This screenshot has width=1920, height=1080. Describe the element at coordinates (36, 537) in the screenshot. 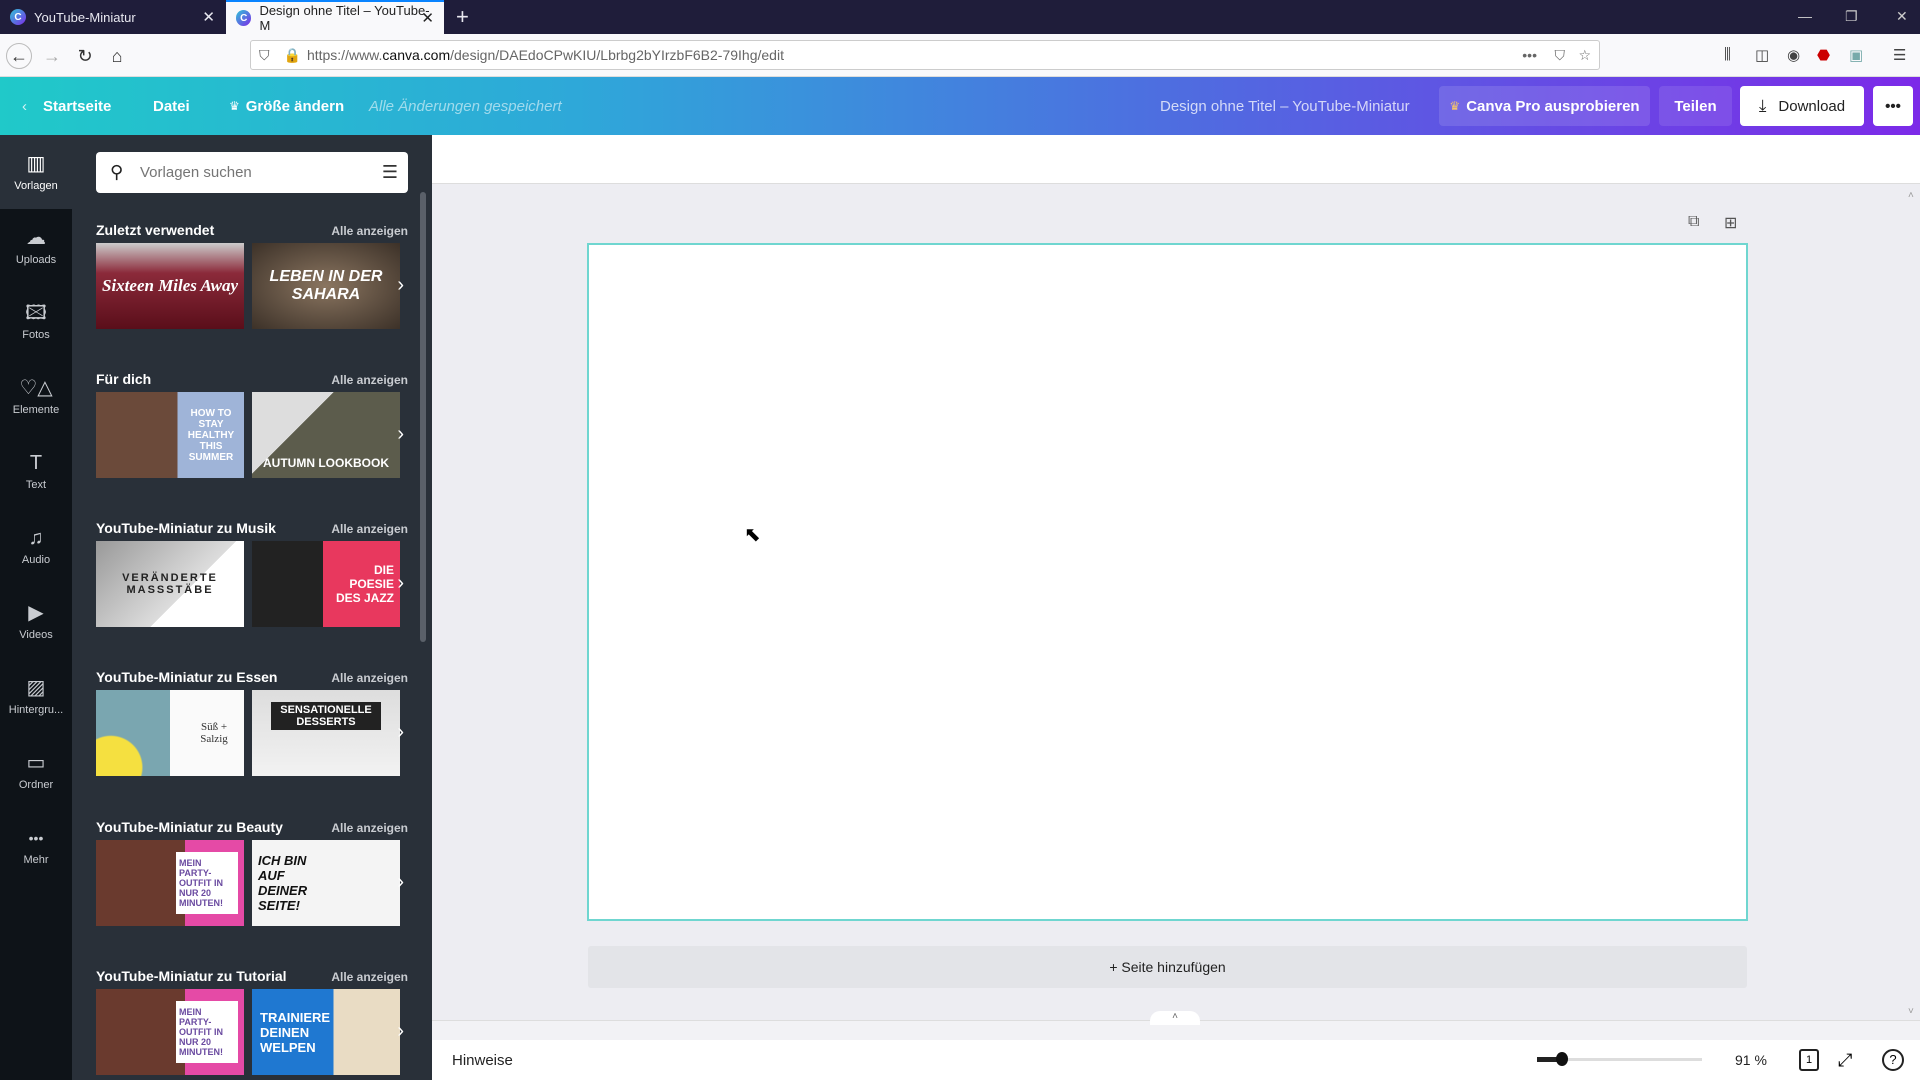

I see `music-note-icon: ♫` at that location.